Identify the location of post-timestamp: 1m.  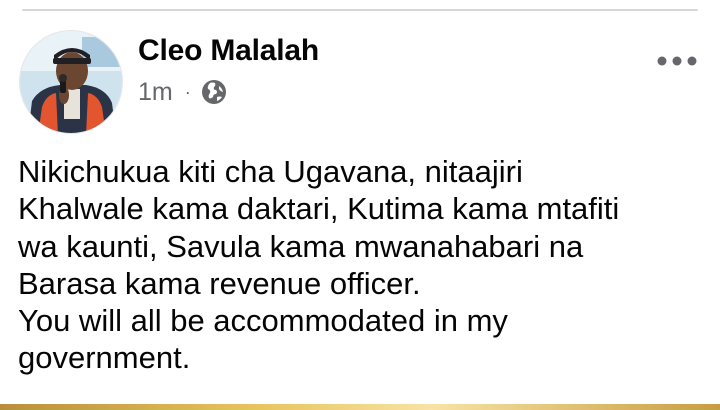
(155, 92).